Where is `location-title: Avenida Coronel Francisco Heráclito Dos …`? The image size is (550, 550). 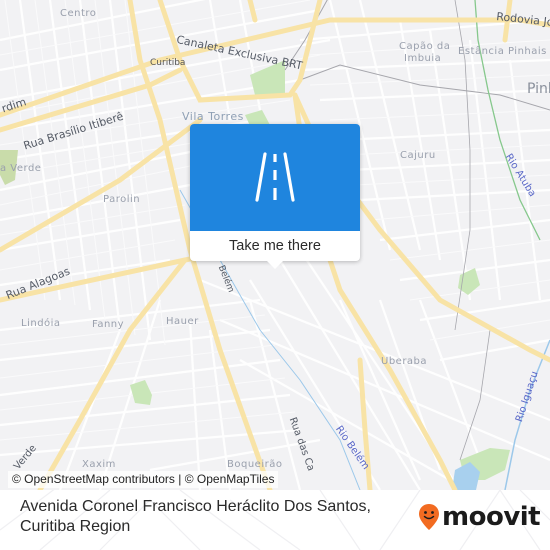
location-title: Avenida Coronel Francisco Heráclito Dos … is located at coordinates (195, 516).